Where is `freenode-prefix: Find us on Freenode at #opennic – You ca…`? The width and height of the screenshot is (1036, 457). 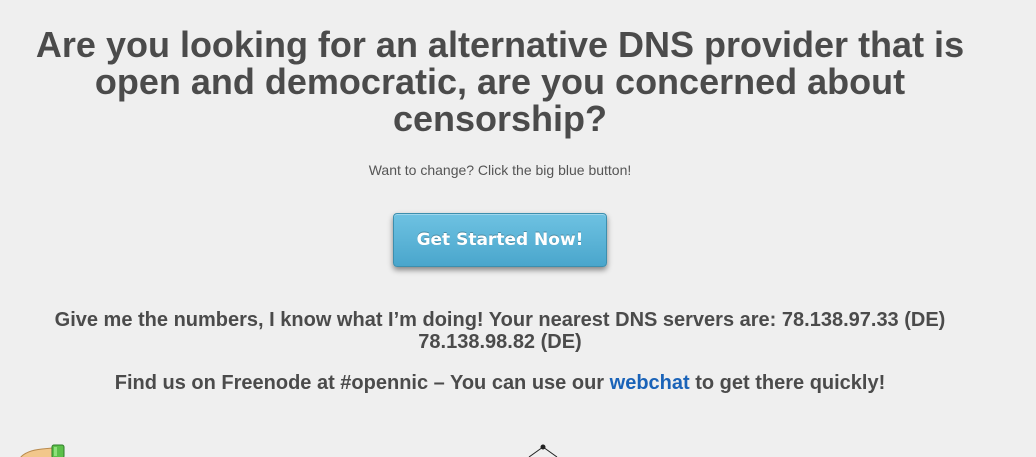 freenode-prefix: Find us on Freenode at #opennic – You ca… is located at coordinates (359, 383).